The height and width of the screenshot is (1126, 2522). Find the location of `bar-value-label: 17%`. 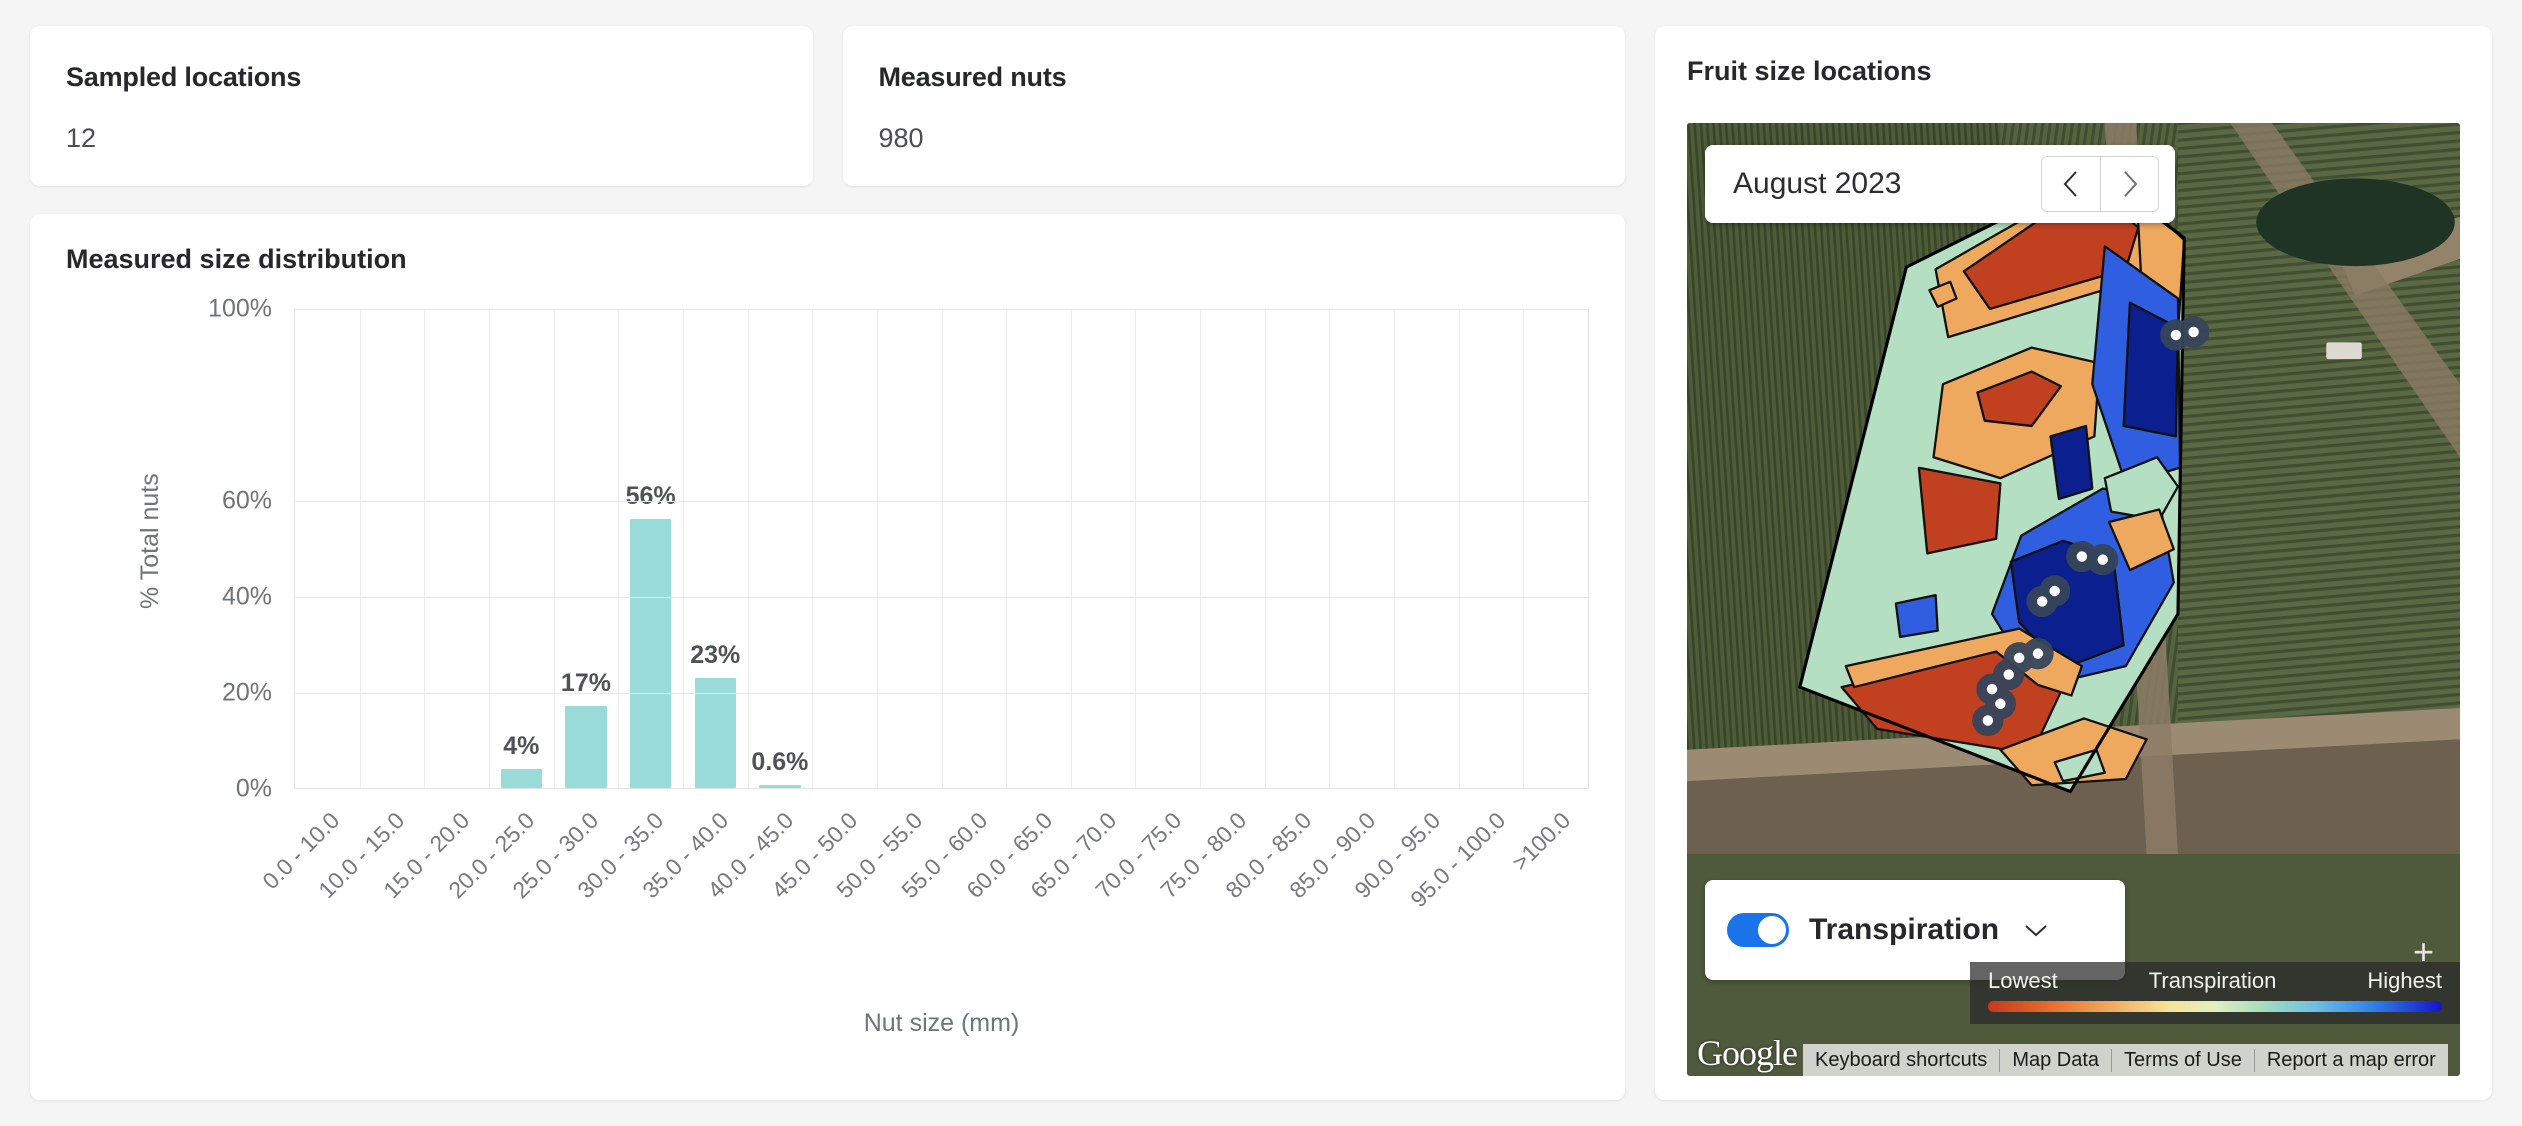

bar-value-label: 17% is located at coordinates (585, 683).